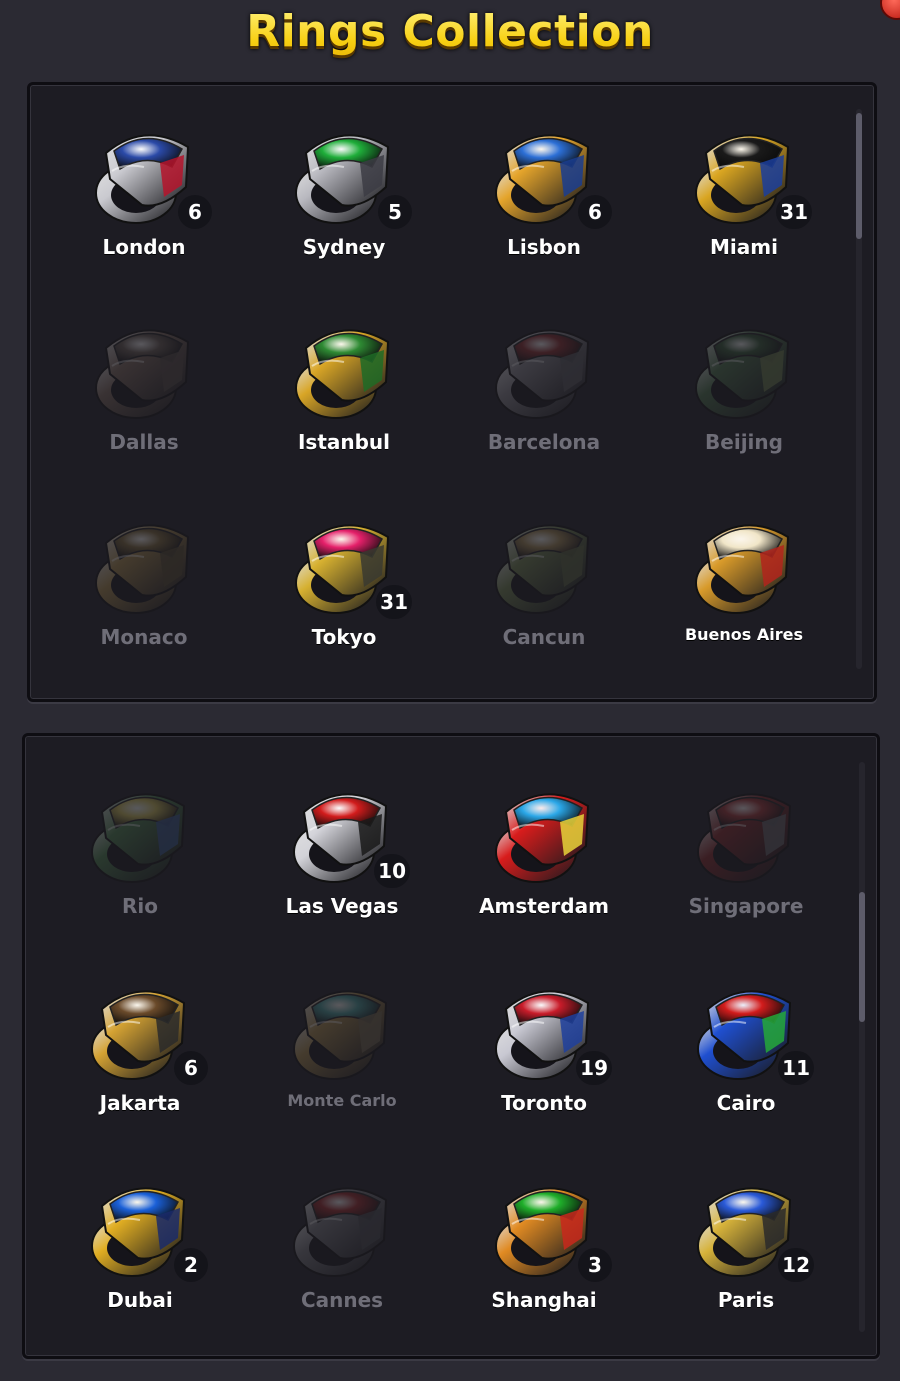 This screenshot has width=900, height=1381. Describe the element at coordinates (862, 957) in the screenshot. I see `scrollbar-thumb-bottom` at that location.